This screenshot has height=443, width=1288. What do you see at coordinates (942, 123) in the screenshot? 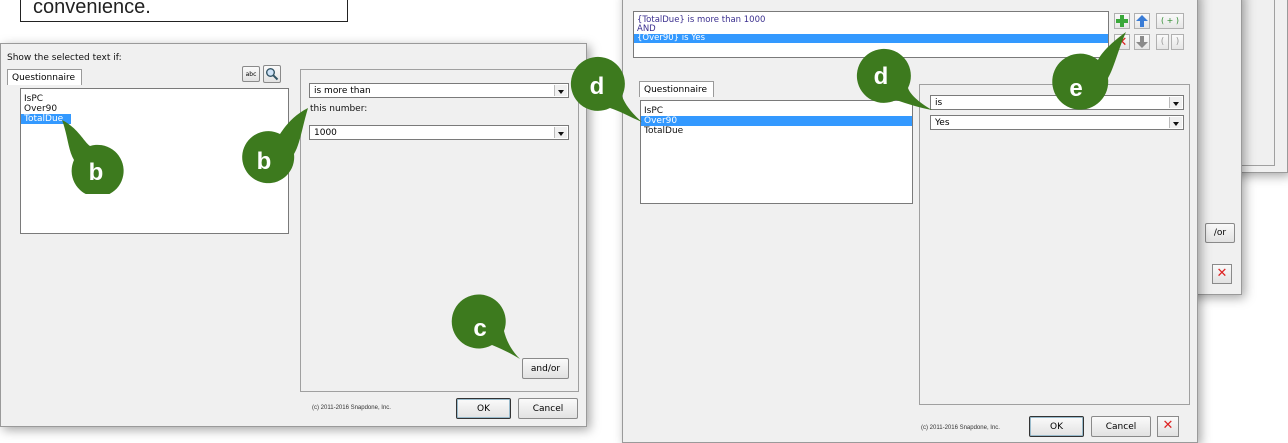
I see `value-text: Yes` at bounding box center [942, 123].